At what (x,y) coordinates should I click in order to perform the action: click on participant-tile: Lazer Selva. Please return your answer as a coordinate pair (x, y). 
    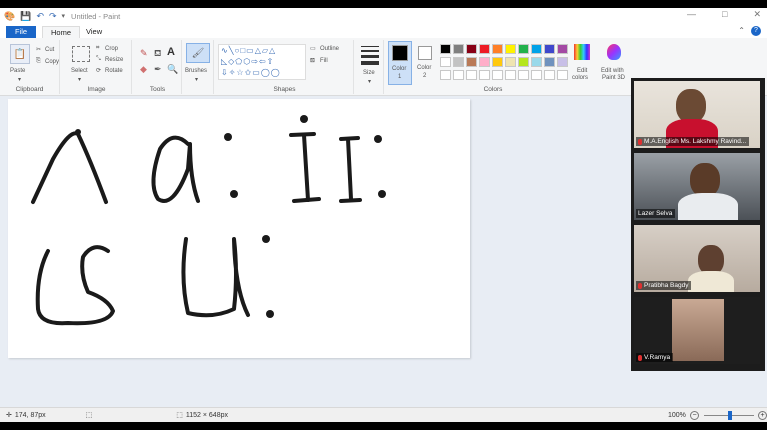
    Looking at the image, I should click on (697, 186).